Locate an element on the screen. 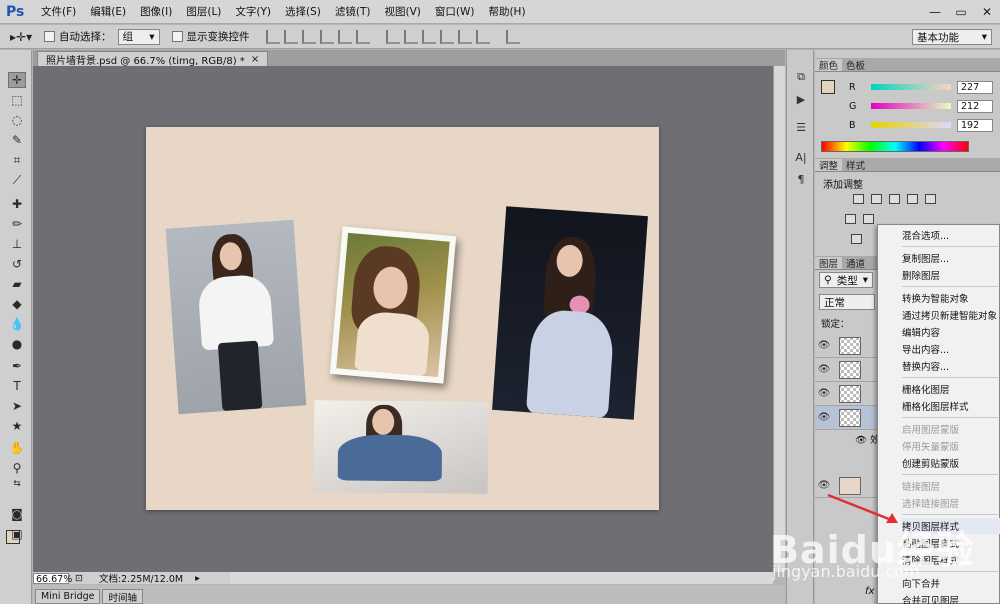  menu-item: 图像(I) is located at coordinates (156, 11).